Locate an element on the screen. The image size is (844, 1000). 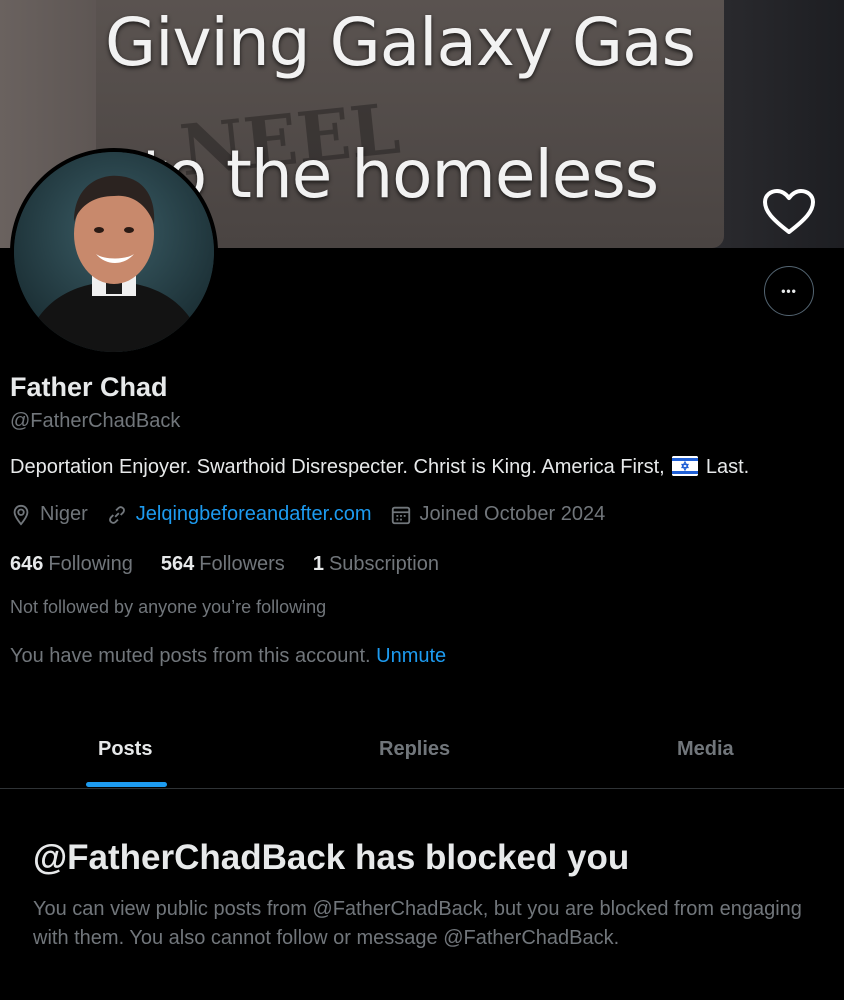
link-icon is located at coordinates (116, 514).